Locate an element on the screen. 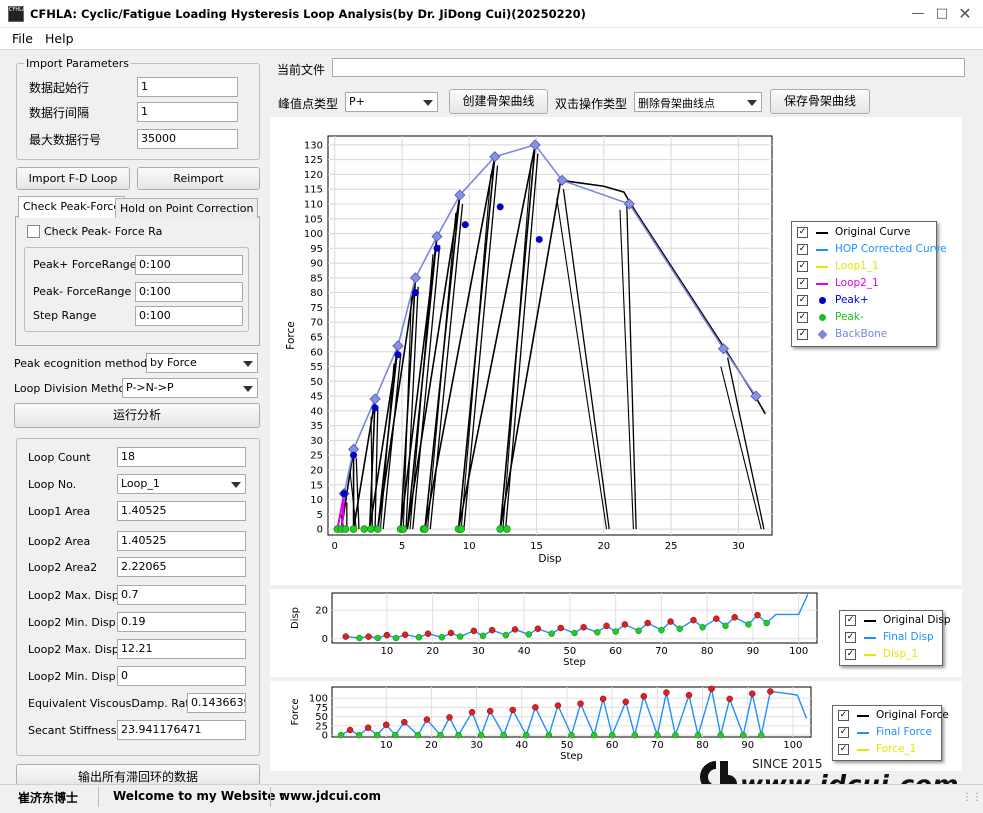 The image size is (983, 813). maximize-icon: □ is located at coordinates (942, 14).